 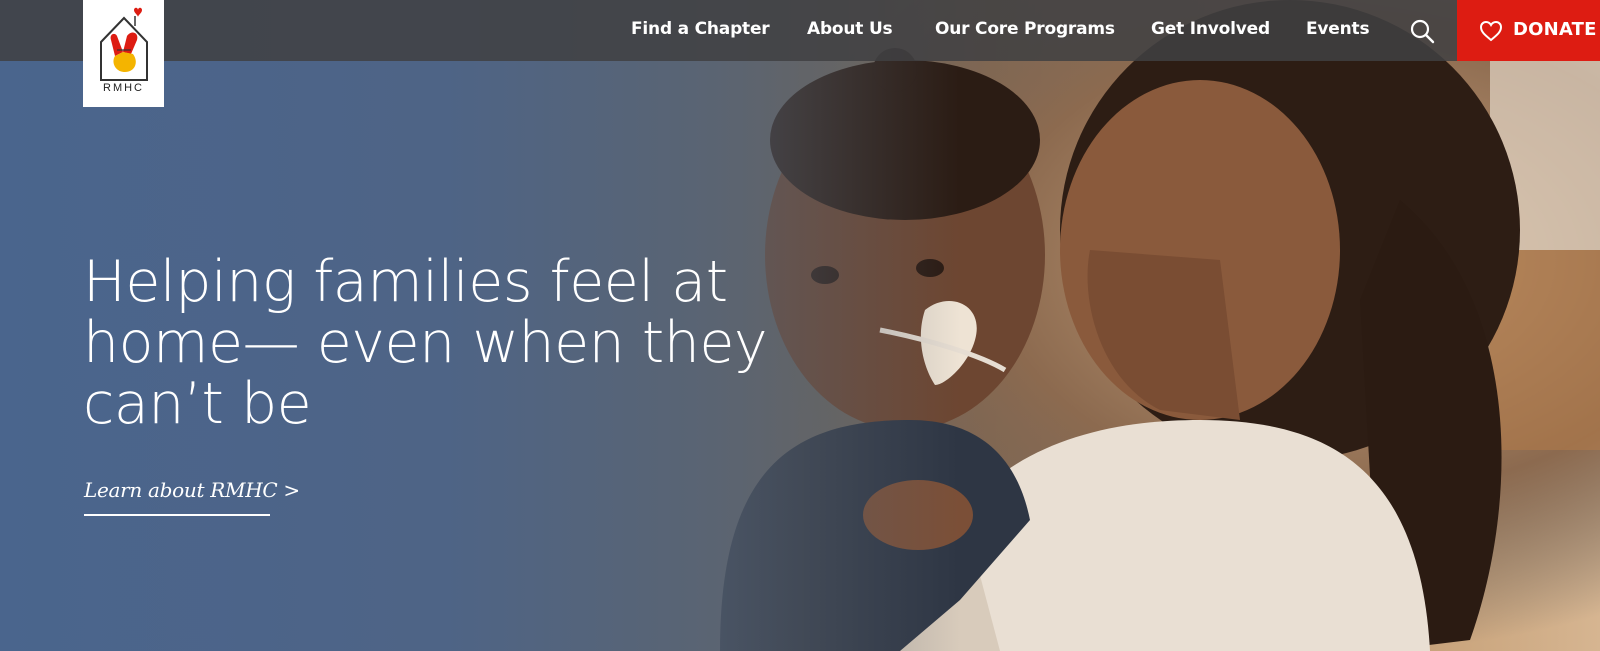 I want to click on headline-line-3: can’t be, so click(x=197, y=404).